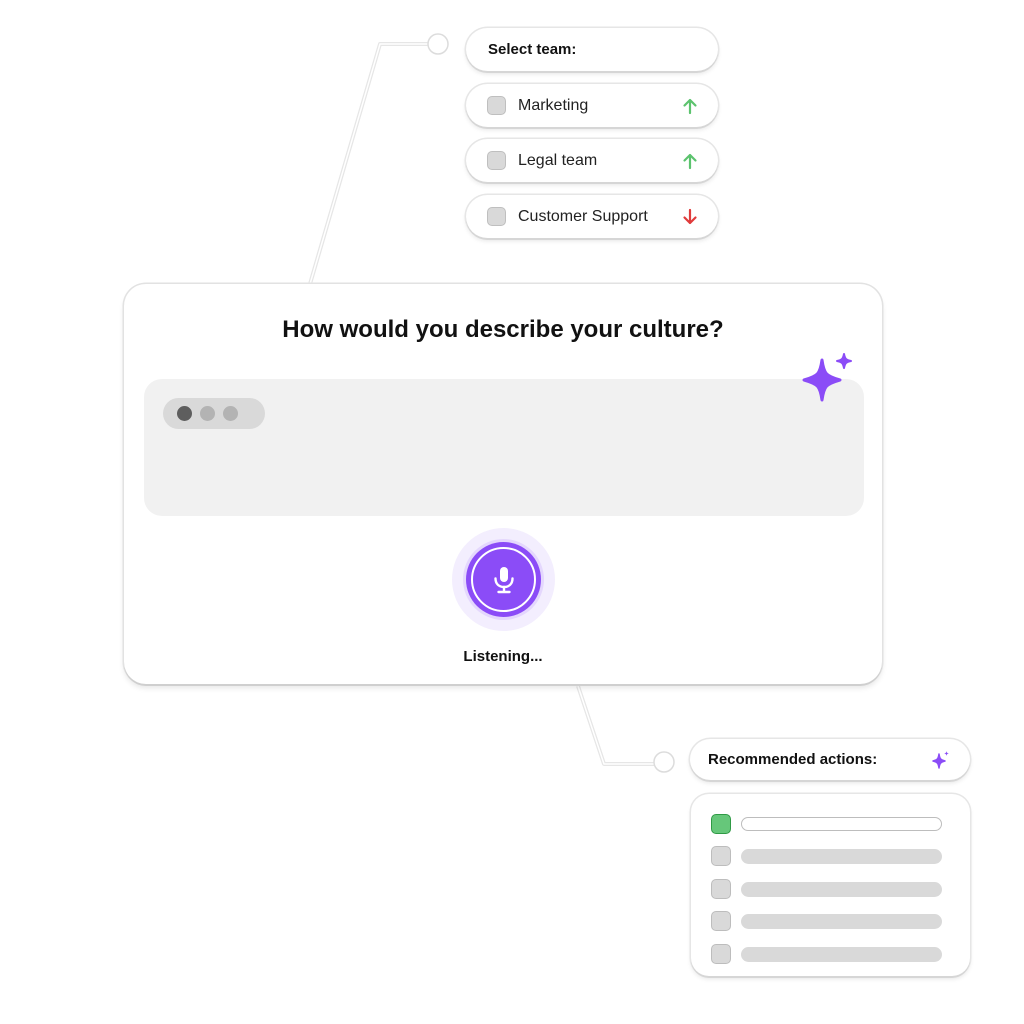 The width and height of the screenshot is (1024, 1024). Describe the element at coordinates (721, 824) in the screenshot. I see `checkbox-checked` at that location.